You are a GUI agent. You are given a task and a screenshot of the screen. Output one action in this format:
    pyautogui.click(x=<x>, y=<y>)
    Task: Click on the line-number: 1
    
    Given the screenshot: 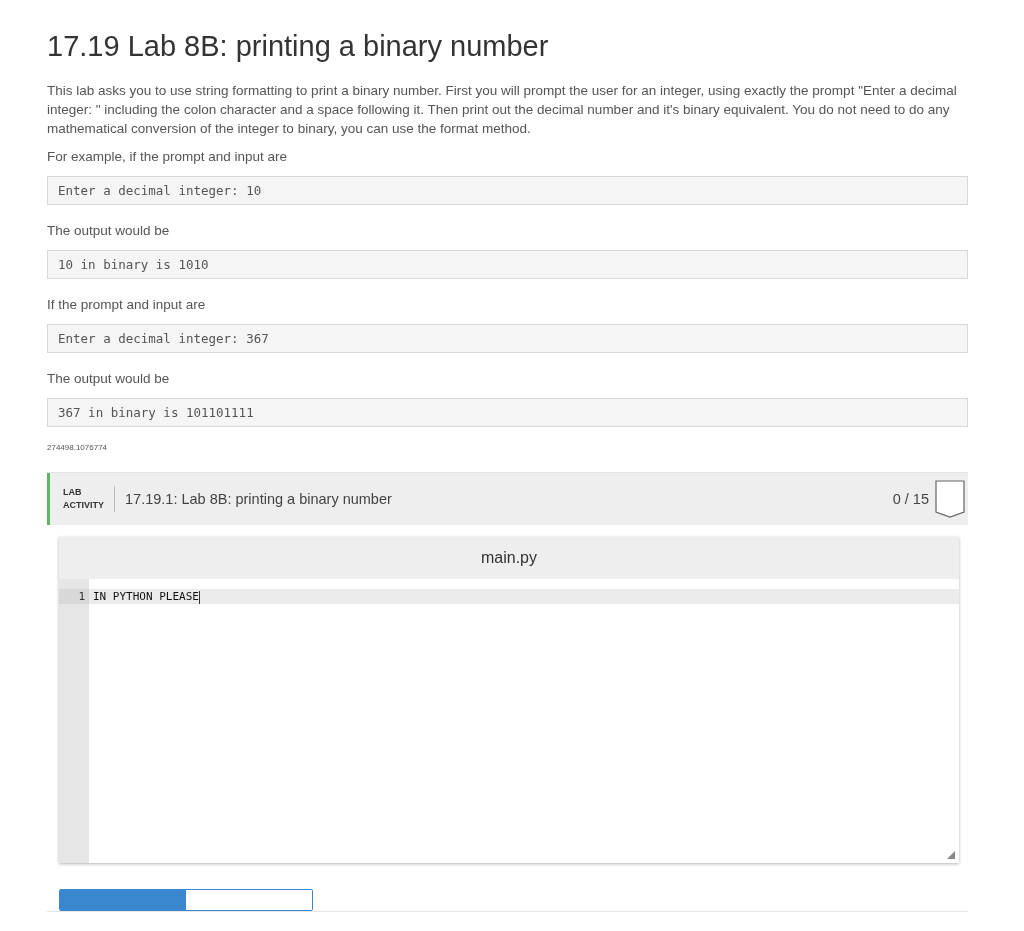 What is the action you would take?
    pyautogui.click(x=74, y=596)
    